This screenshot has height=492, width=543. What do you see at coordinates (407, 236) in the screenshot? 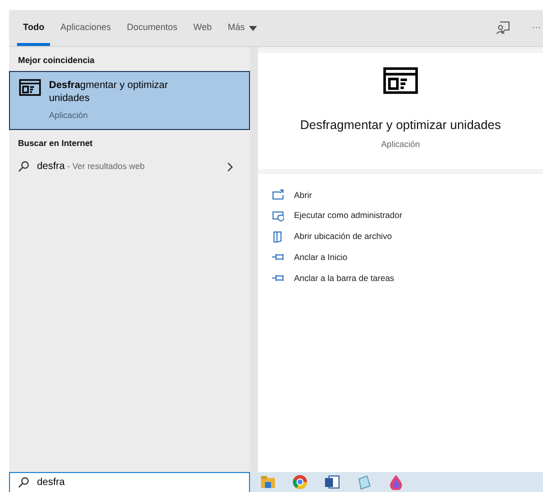
I see `action-item: Abrir ubicación de archivo` at bounding box center [407, 236].